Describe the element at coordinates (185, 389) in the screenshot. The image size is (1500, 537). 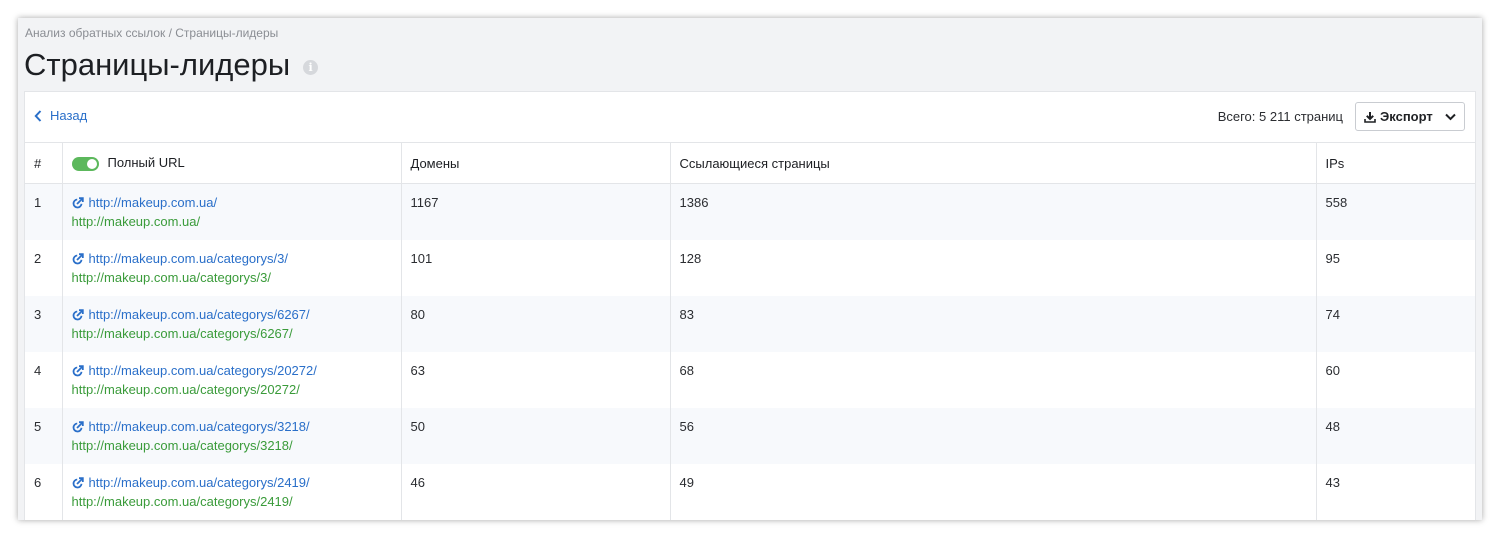
I see `full-url-text: http://makeup.com.ua/categorys/20272/` at that location.